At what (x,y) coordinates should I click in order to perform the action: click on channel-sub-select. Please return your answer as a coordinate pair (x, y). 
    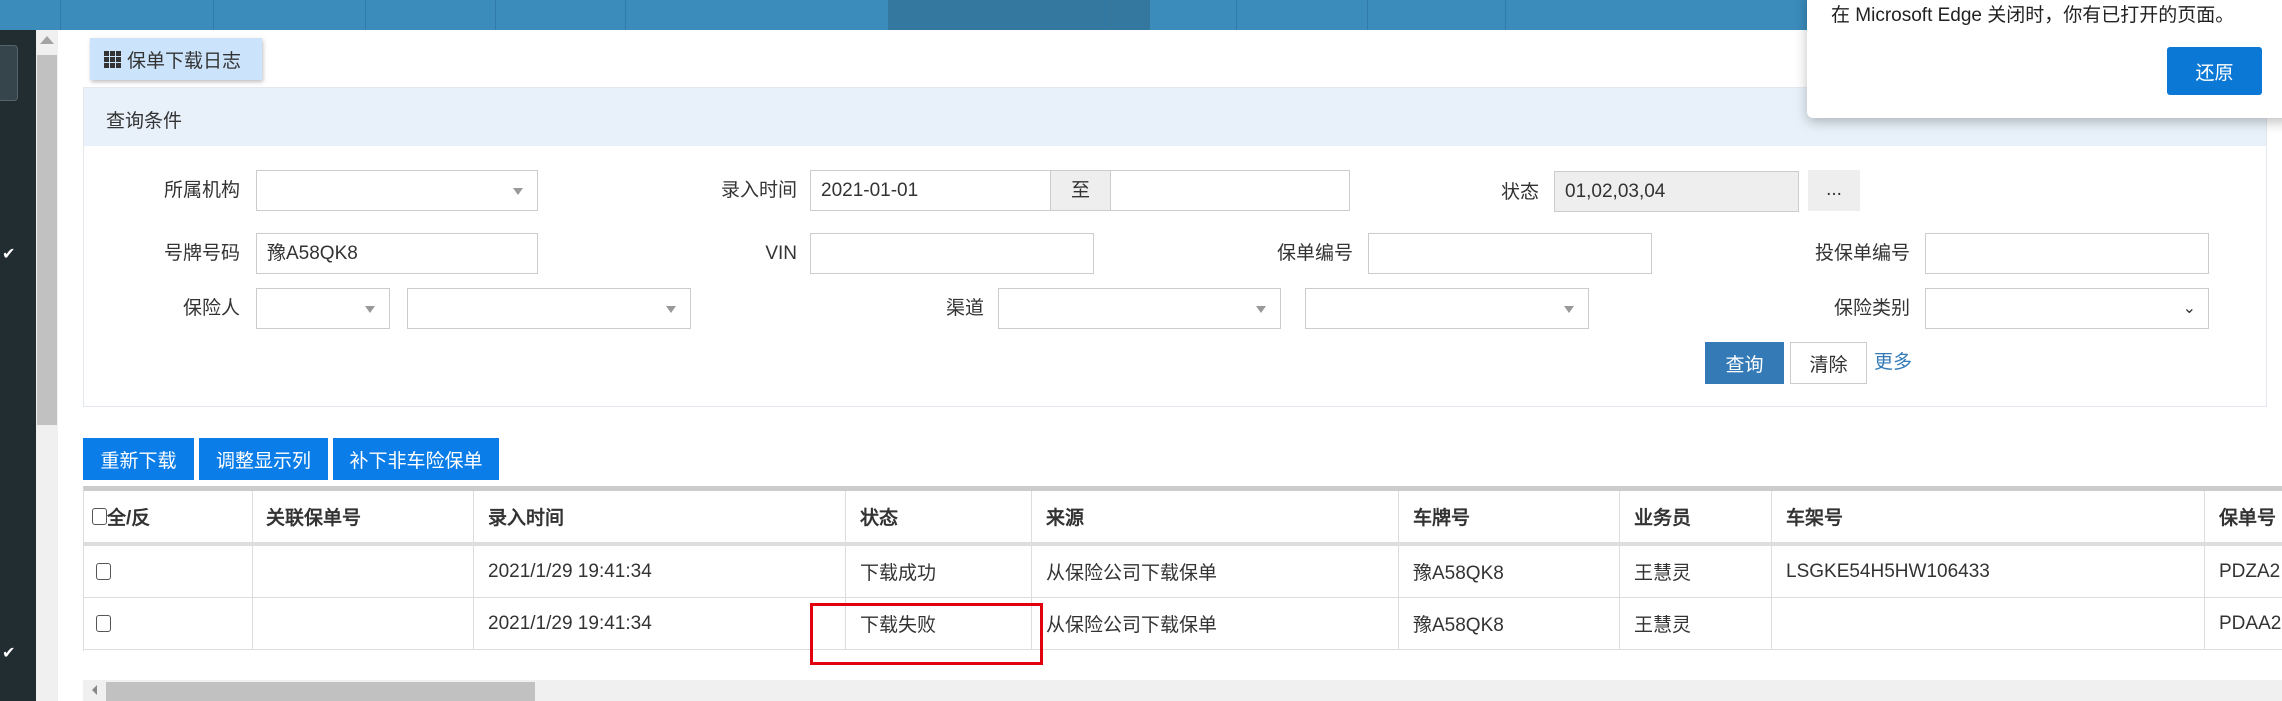
    Looking at the image, I should click on (1447, 308).